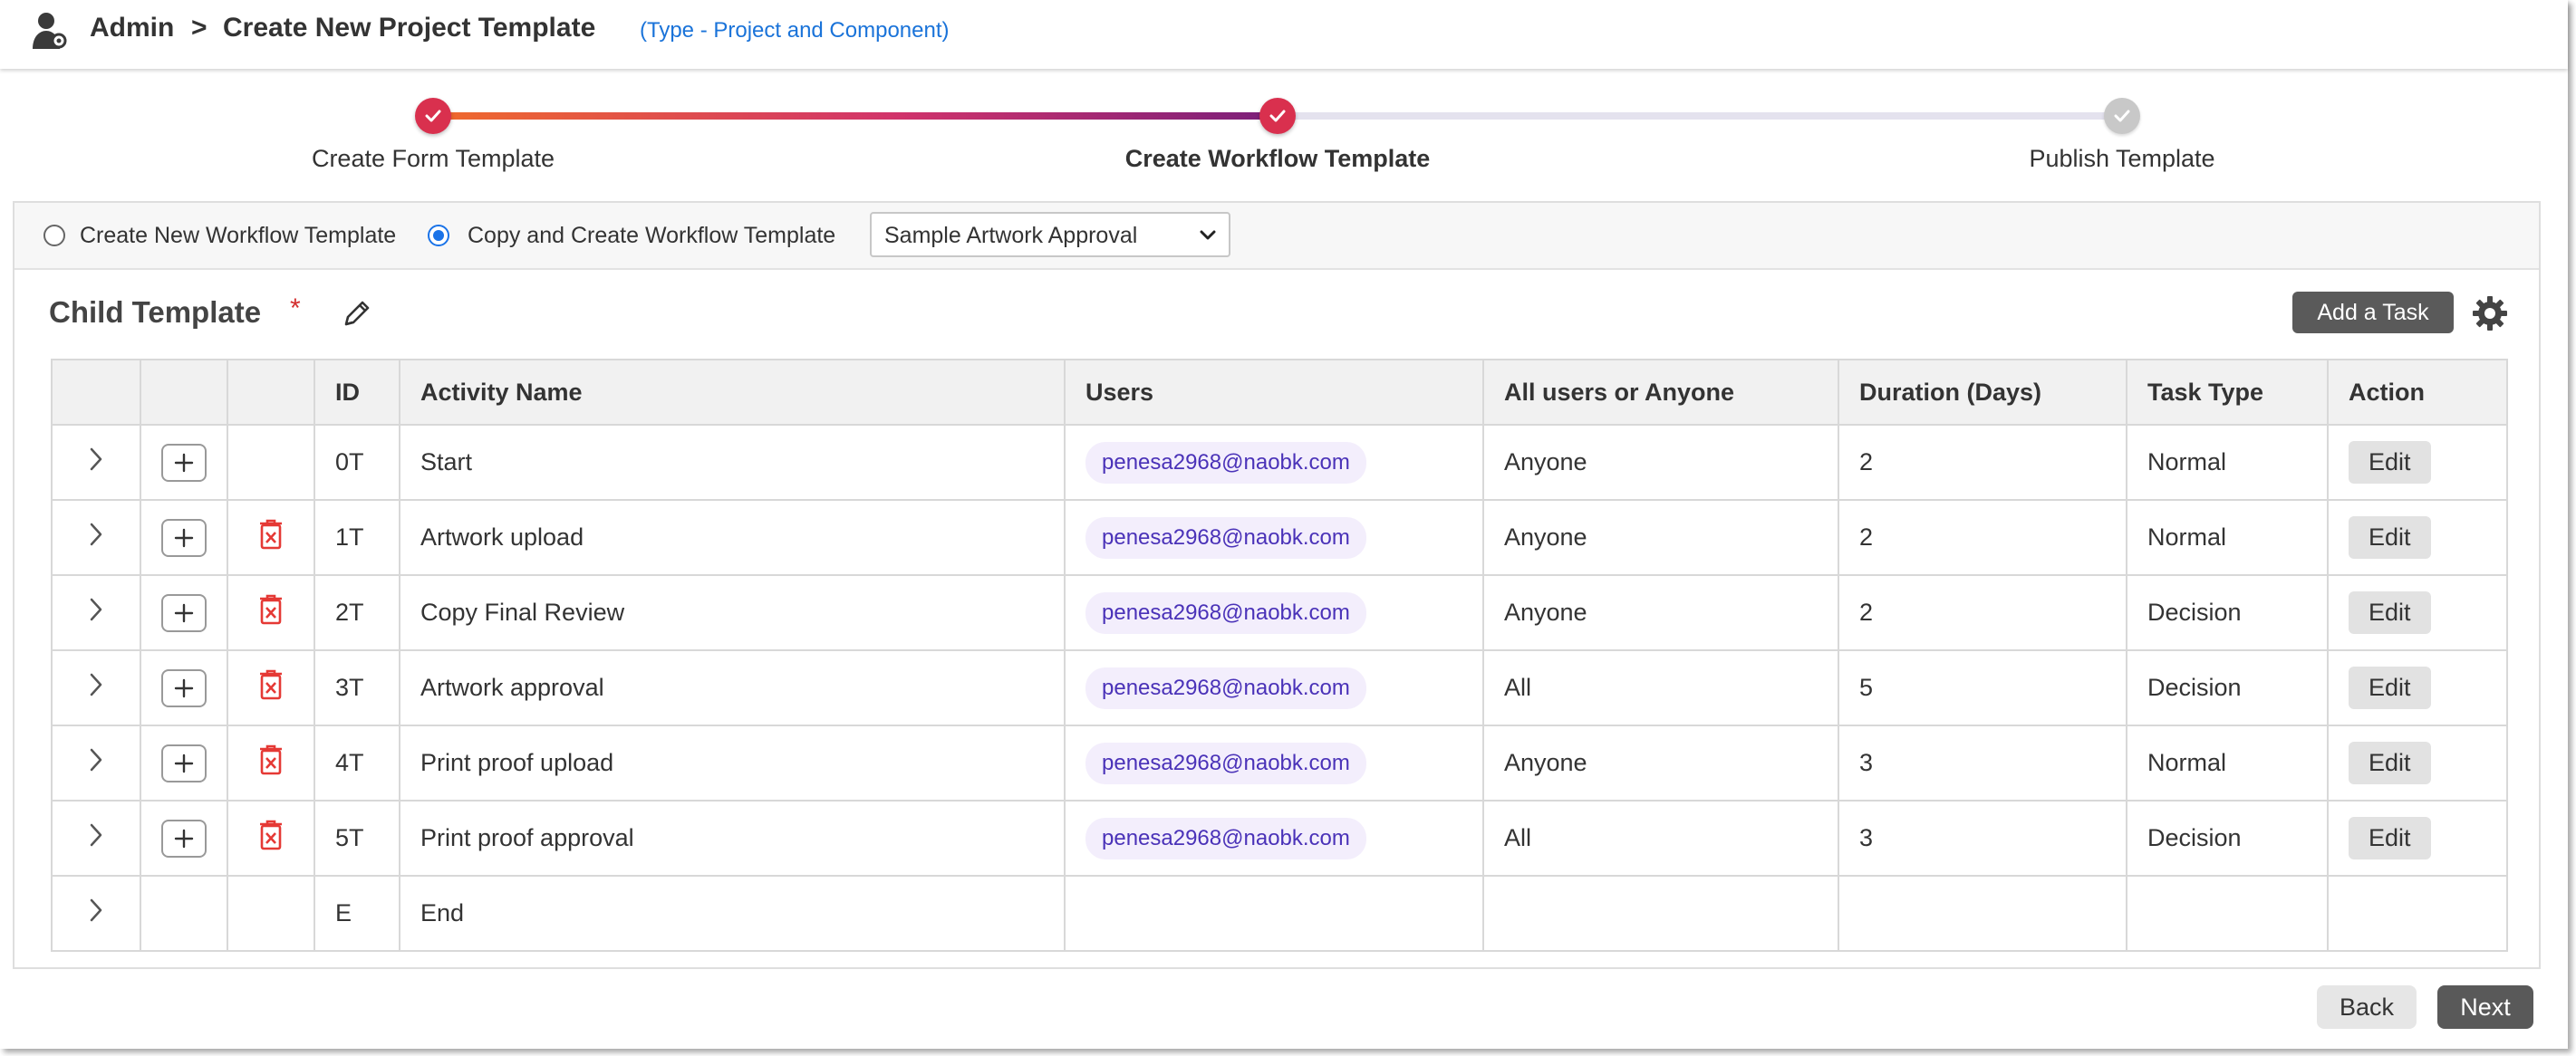 This screenshot has width=2576, height=1056. I want to click on step-3-check-icon, so click(2122, 116).